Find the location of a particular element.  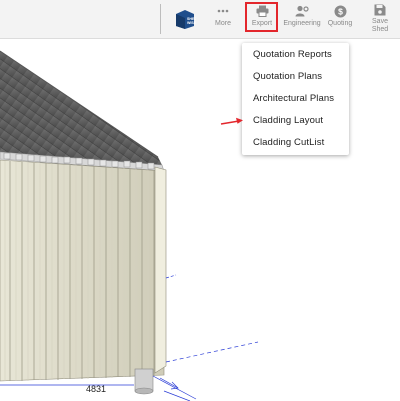

more-icon is located at coordinates (223, 11).